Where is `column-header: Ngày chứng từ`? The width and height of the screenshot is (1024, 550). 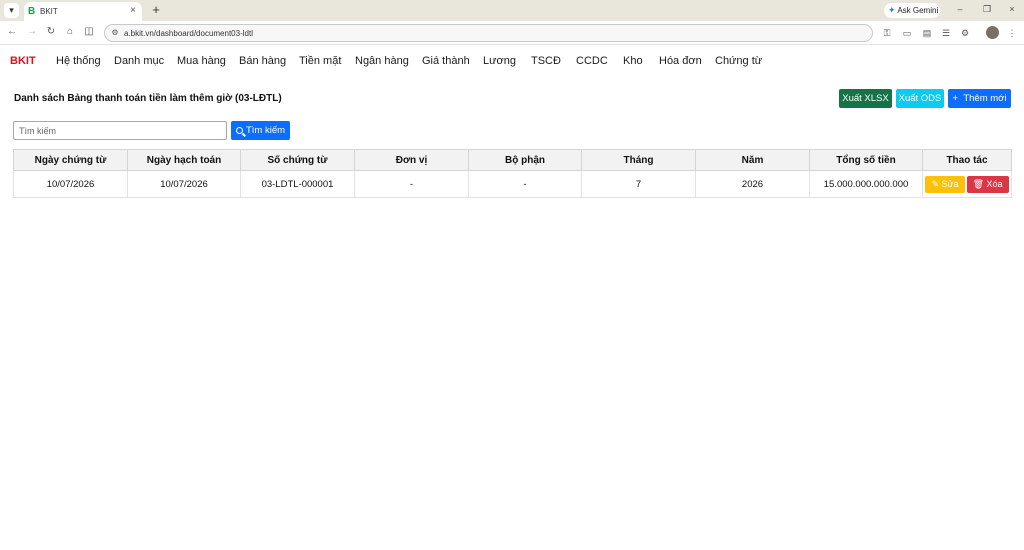
column-header: Ngày chứng từ is located at coordinates (70, 160).